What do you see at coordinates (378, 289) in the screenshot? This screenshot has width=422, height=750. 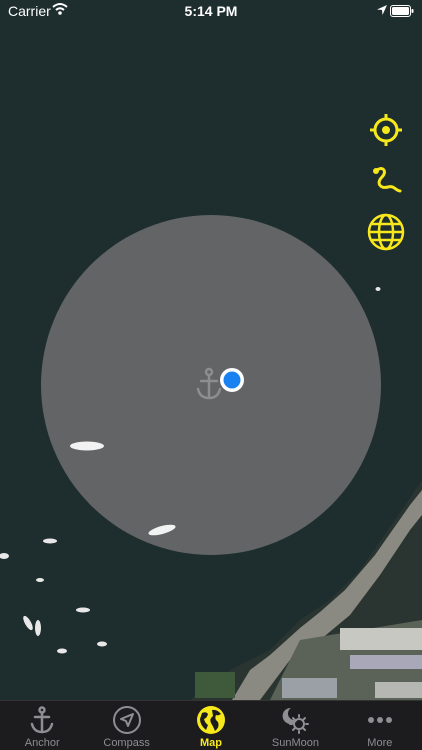 I see `buoy` at bounding box center [378, 289].